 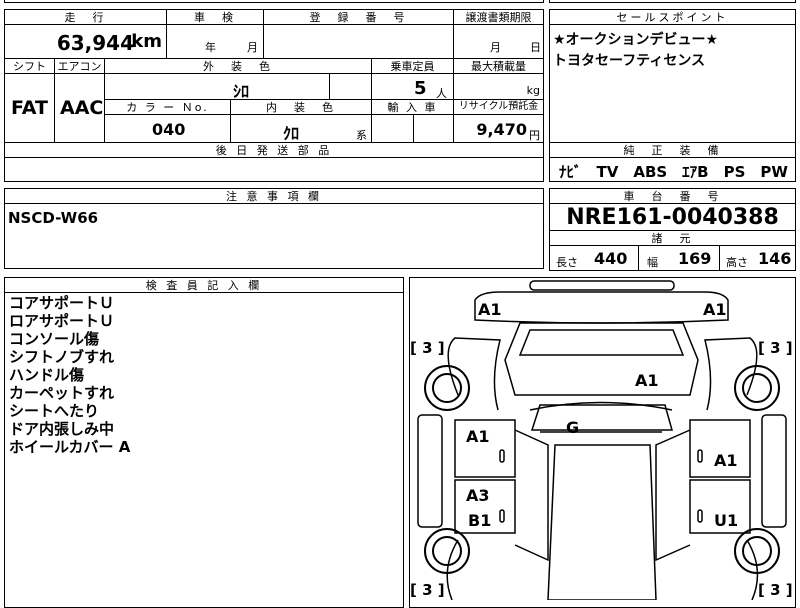 What do you see at coordinates (62, 357) in the screenshot?
I see `inspector-line: シフトノブすれ` at bounding box center [62, 357].